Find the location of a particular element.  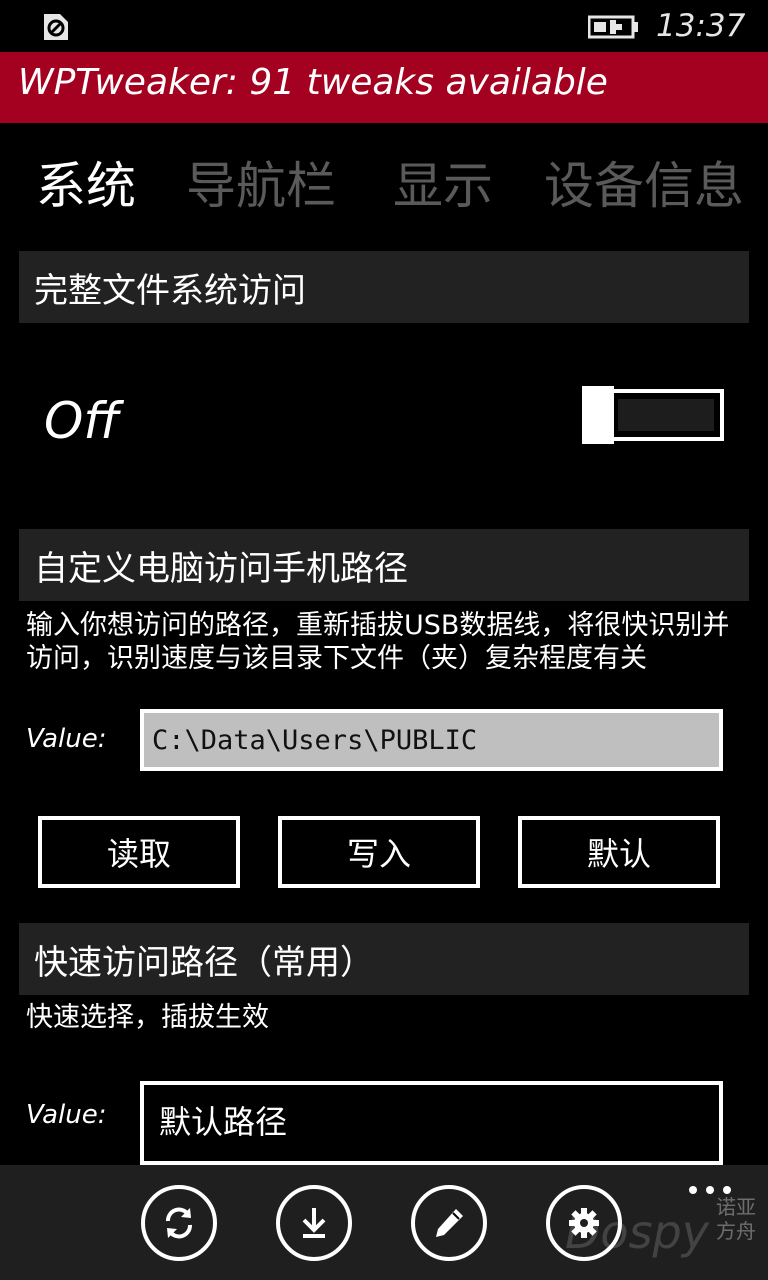

watermark-small: 诺亚 方舟 is located at coordinates (738, 1219).